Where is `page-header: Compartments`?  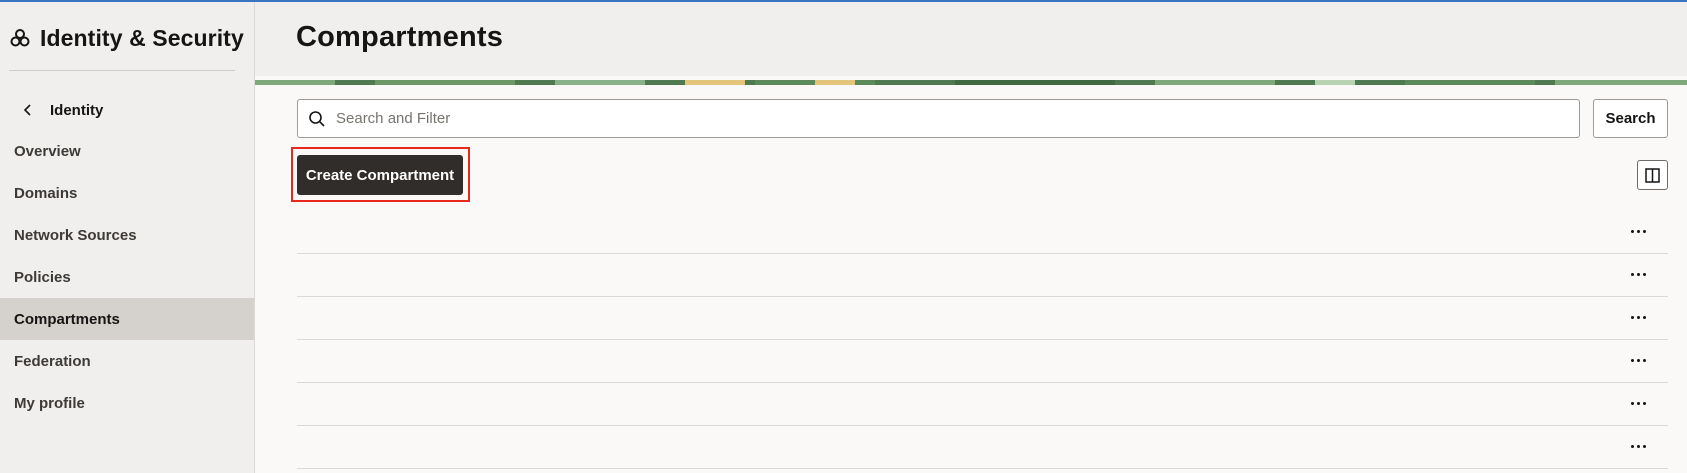 page-header: Compartments is located at coordinates (971, 39).